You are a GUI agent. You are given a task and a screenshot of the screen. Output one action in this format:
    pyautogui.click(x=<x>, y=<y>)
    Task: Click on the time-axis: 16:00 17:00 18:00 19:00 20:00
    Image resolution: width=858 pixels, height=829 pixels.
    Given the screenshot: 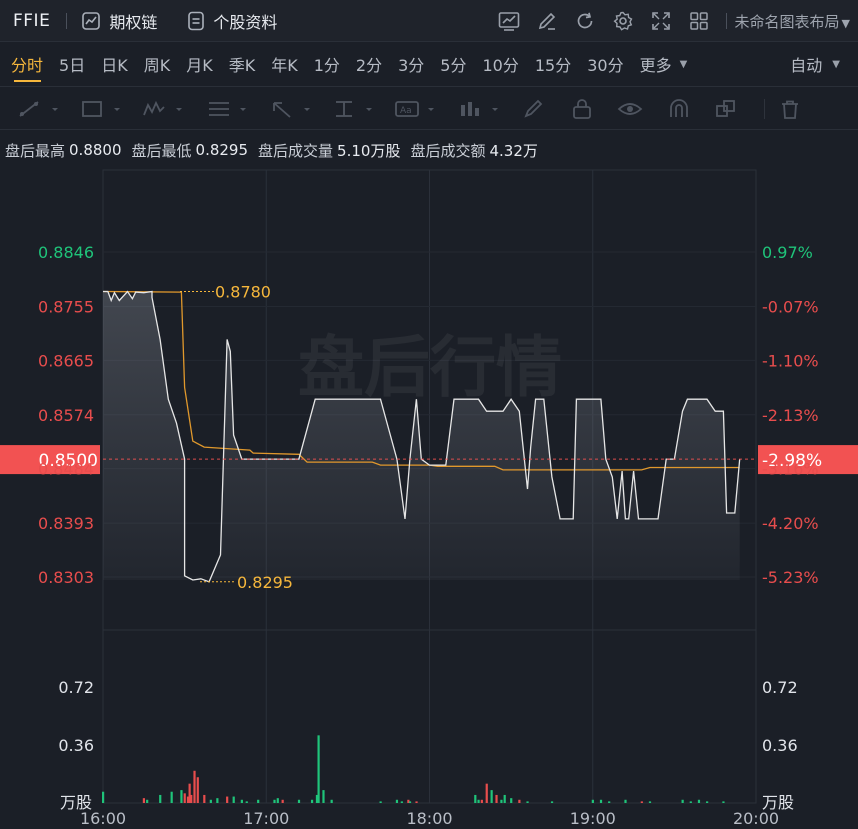 What is the action you would take?
    pyautogui.click(x=429, y=818)
    